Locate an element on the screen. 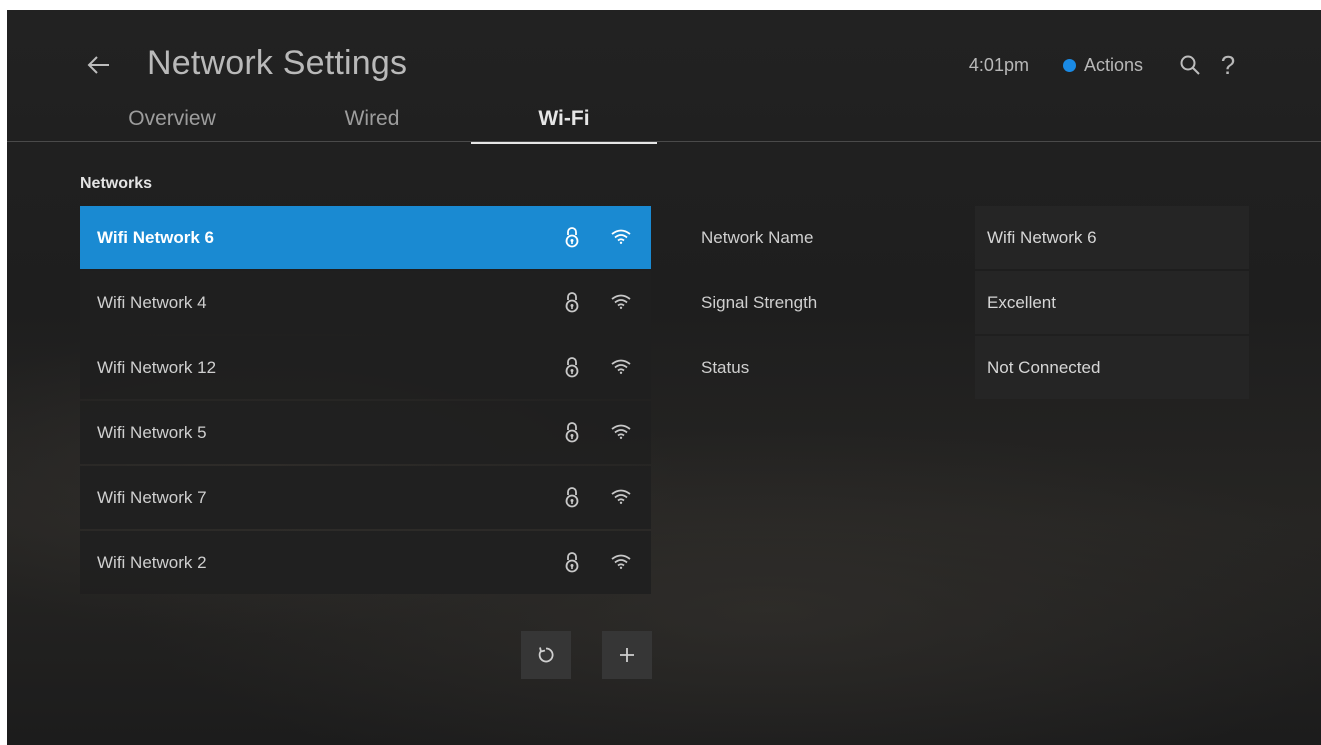  network-name: Wifi Network 6 is located at coordinates (155, 237).